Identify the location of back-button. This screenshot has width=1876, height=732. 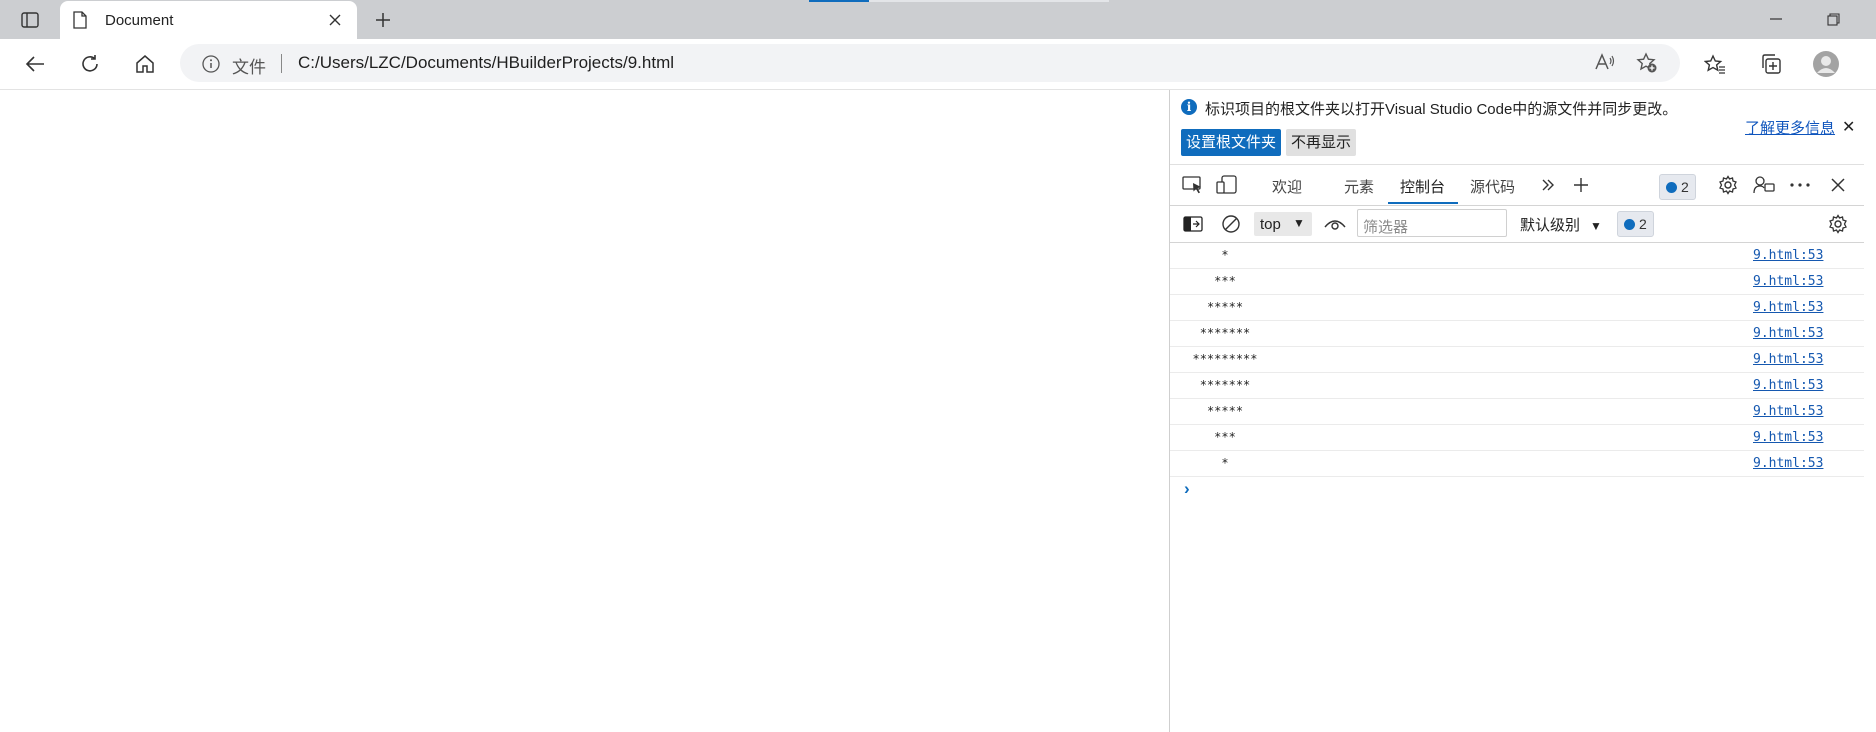
(35, 64).